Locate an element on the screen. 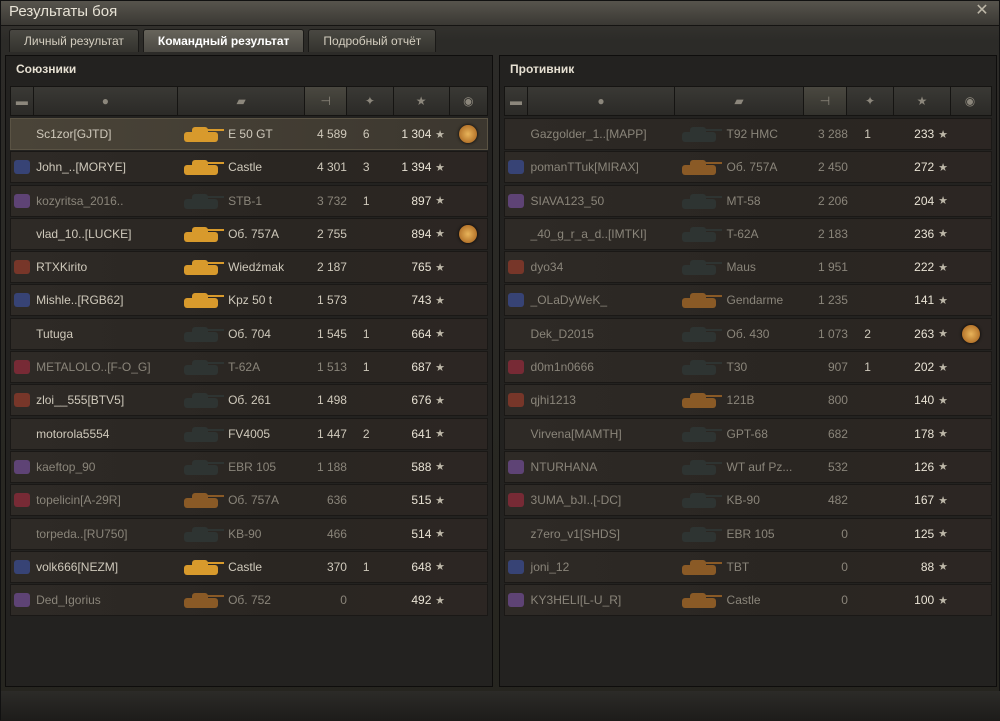  table-row: Dek_D2015 Об. 430 1 073 2 263 ★ is located at coordinates (748, 333).